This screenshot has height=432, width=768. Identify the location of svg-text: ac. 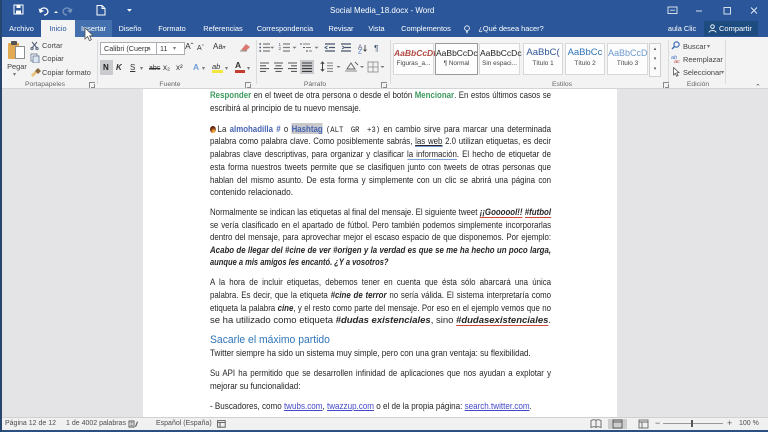
(677, 61).